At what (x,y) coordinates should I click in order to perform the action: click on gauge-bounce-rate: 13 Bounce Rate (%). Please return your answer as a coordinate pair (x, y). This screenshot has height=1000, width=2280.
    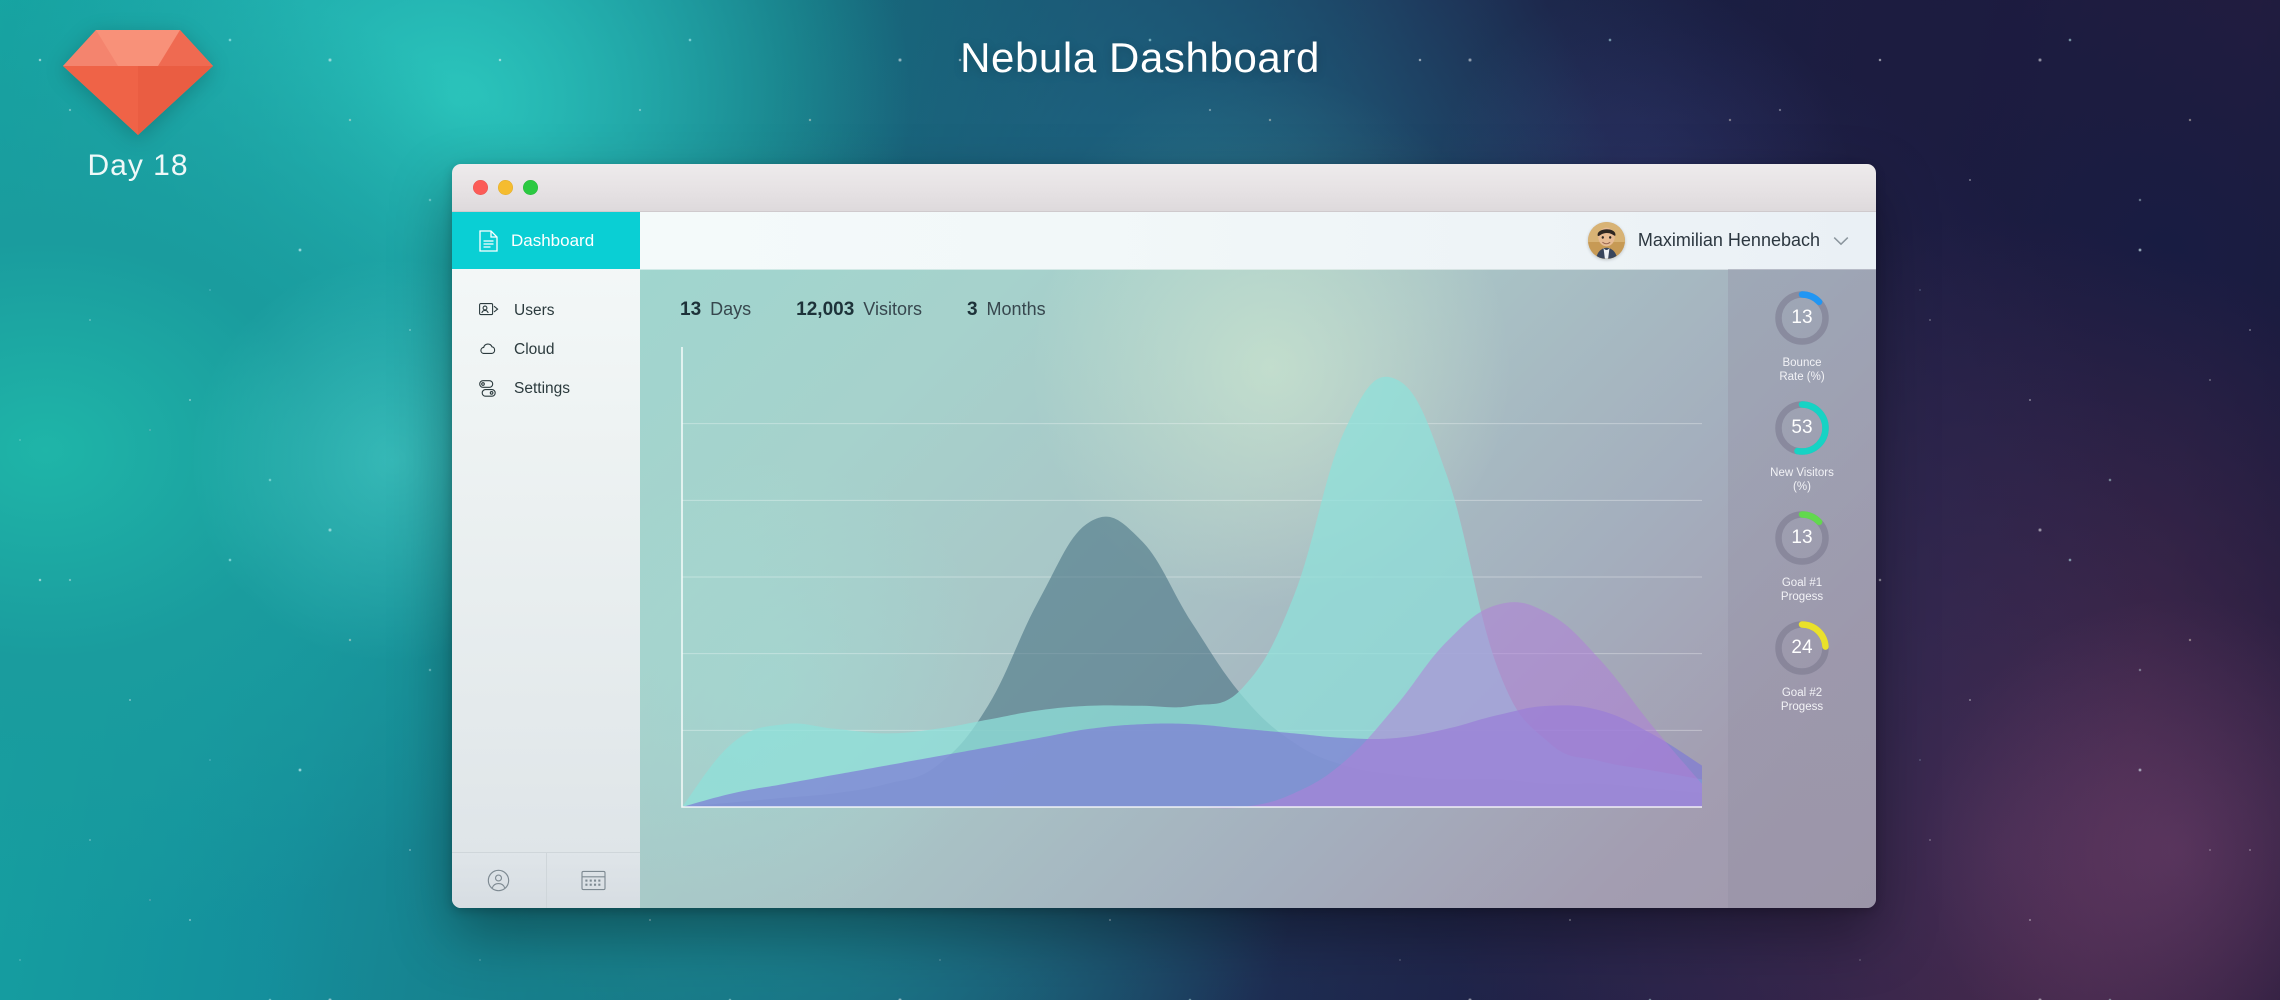
    Looking at the image, I should click on (1802, 335).